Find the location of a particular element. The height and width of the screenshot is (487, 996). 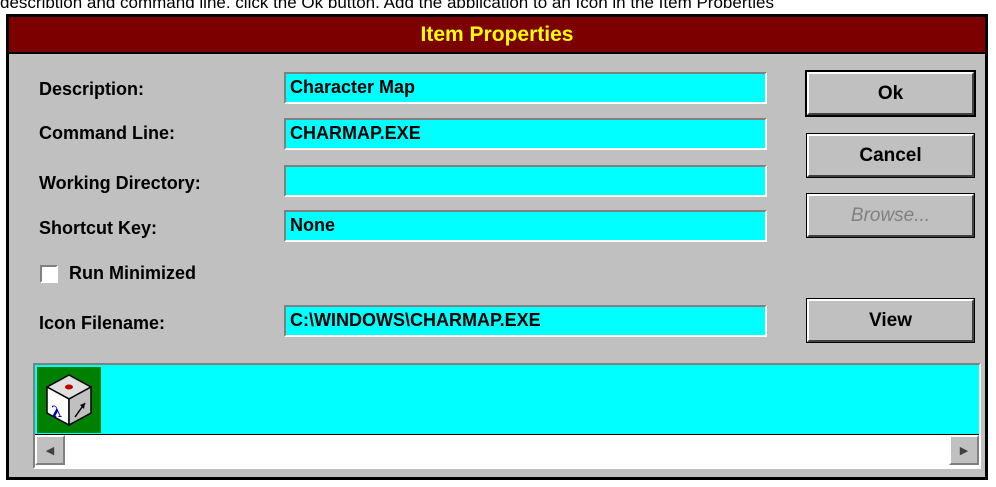

command-line-label: Command Line: is located at coordinates (107, 133).